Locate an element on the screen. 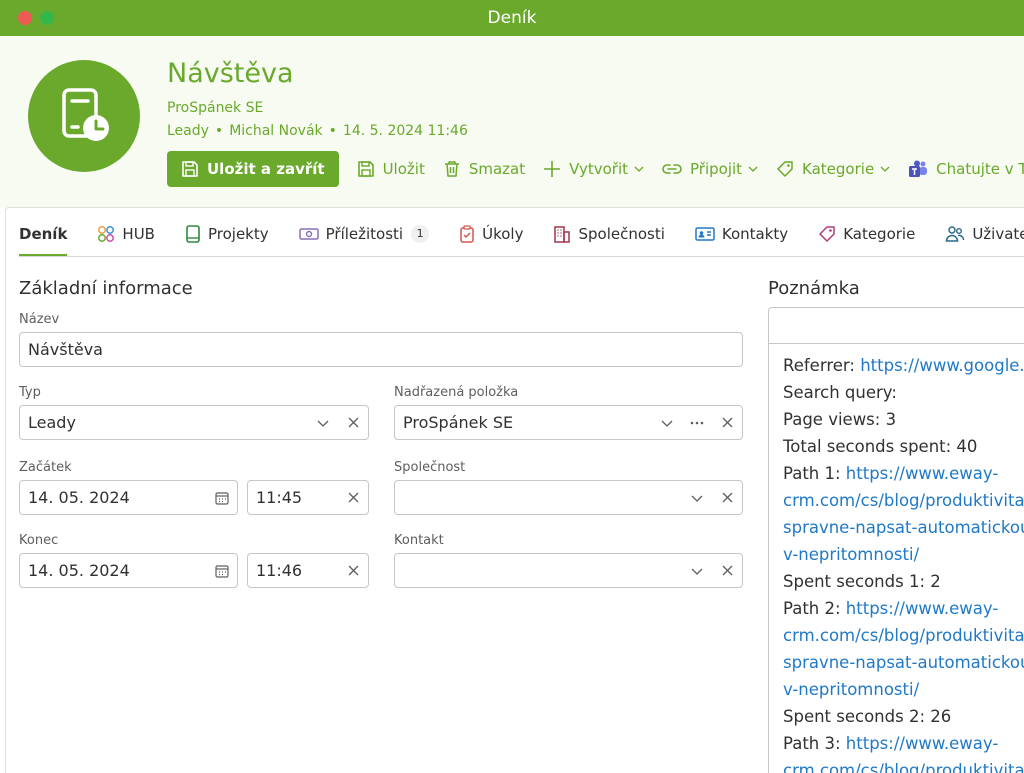  tab-label: HUB is located at coordinates (138, 234).